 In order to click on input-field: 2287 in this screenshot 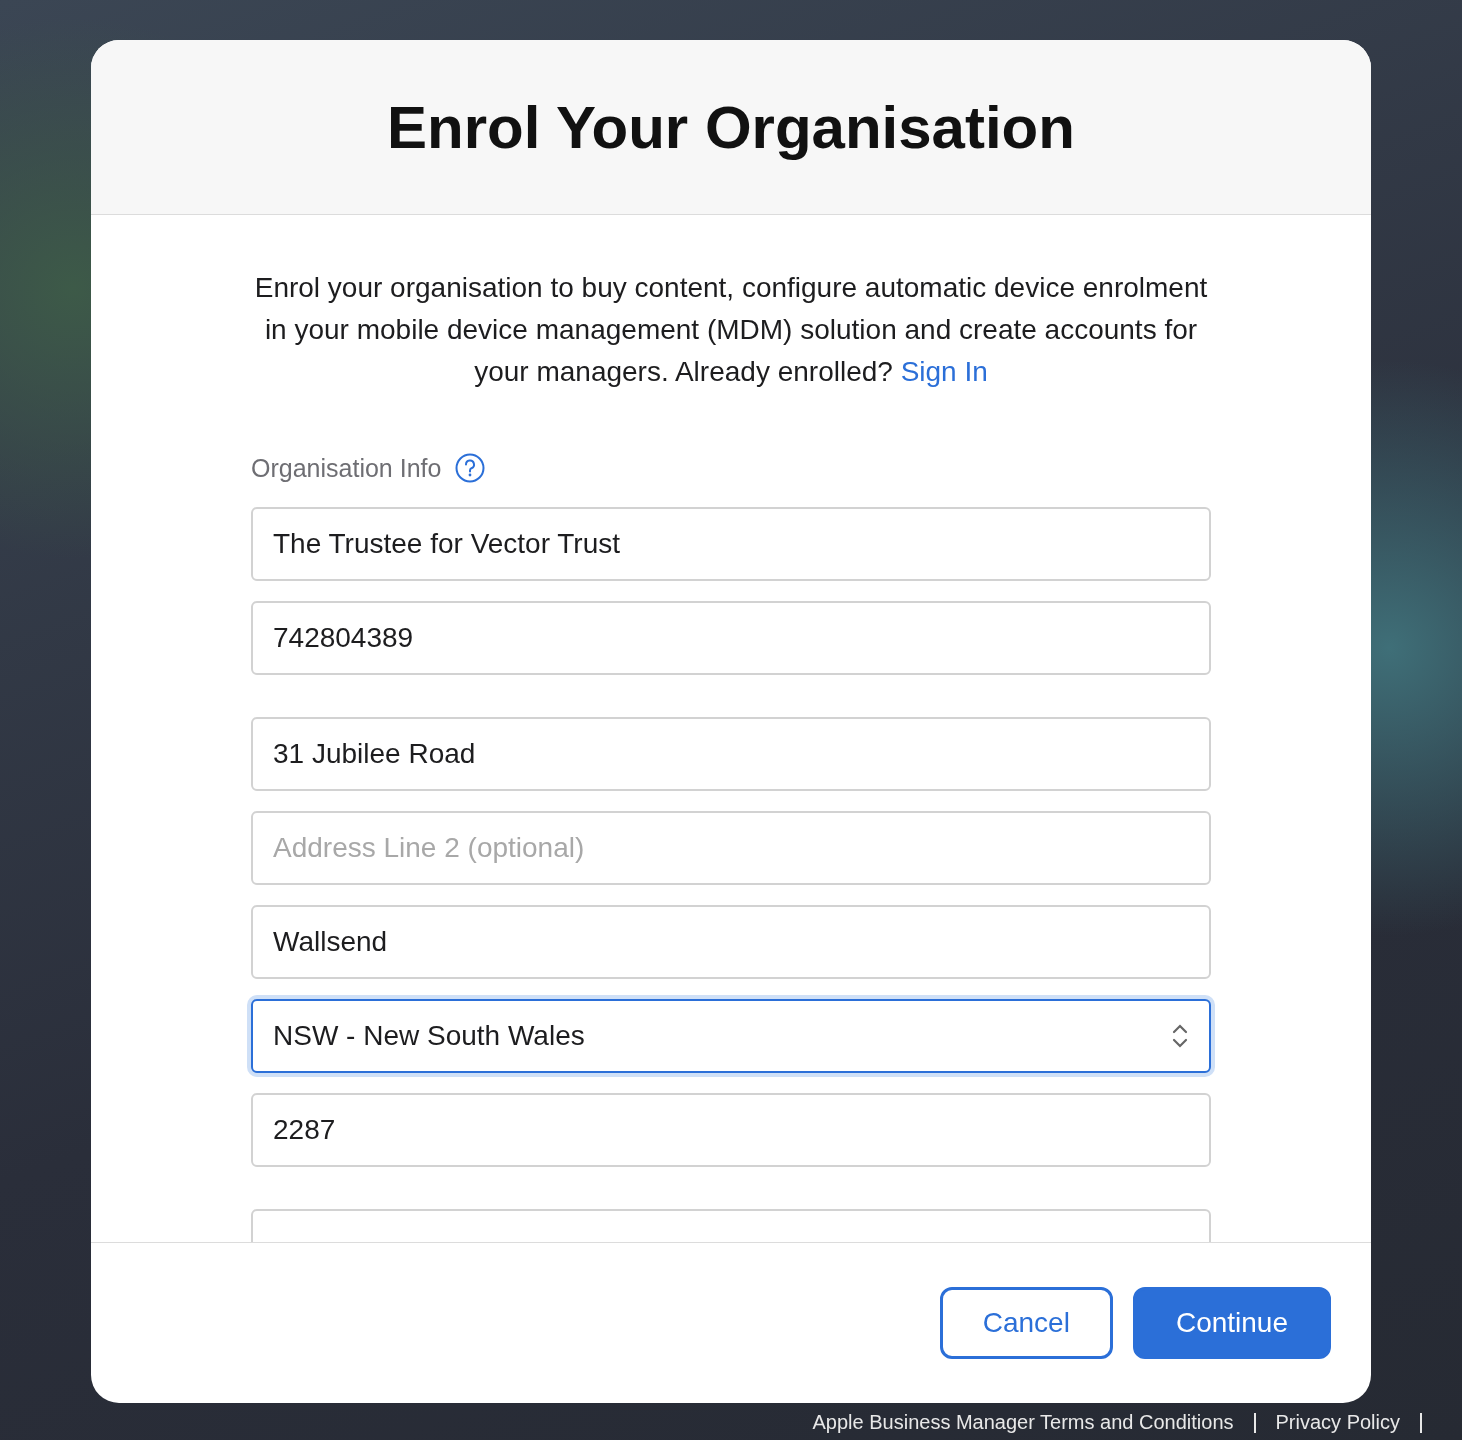, I will do `click(731, 1130)`.